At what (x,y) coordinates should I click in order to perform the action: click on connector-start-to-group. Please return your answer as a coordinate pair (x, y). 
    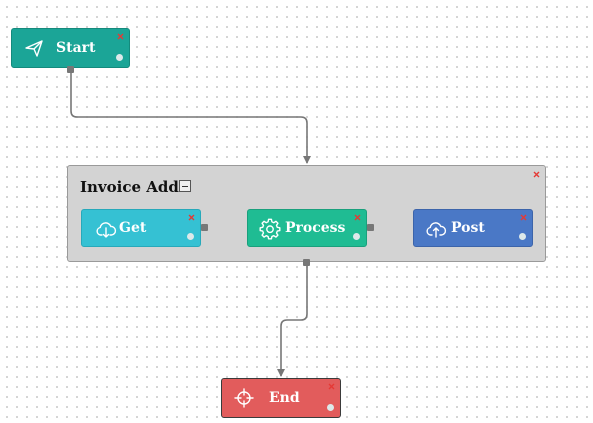
    Looking at the image, I should click on (190, 116).